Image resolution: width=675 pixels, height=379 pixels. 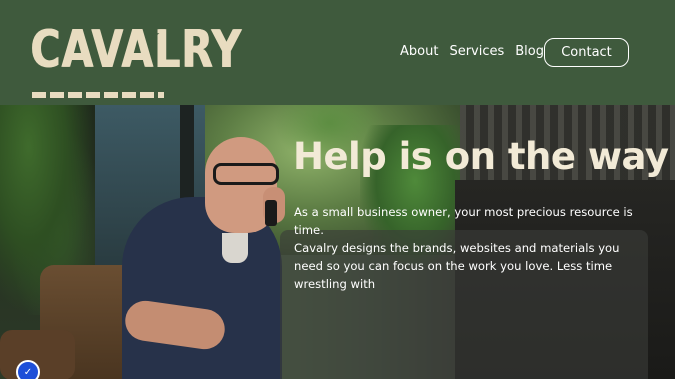 What do you see at coordinates (28, 369) in the screenshot?
I see `shield-check-icon: ✓` at bounding box center [28, 369].